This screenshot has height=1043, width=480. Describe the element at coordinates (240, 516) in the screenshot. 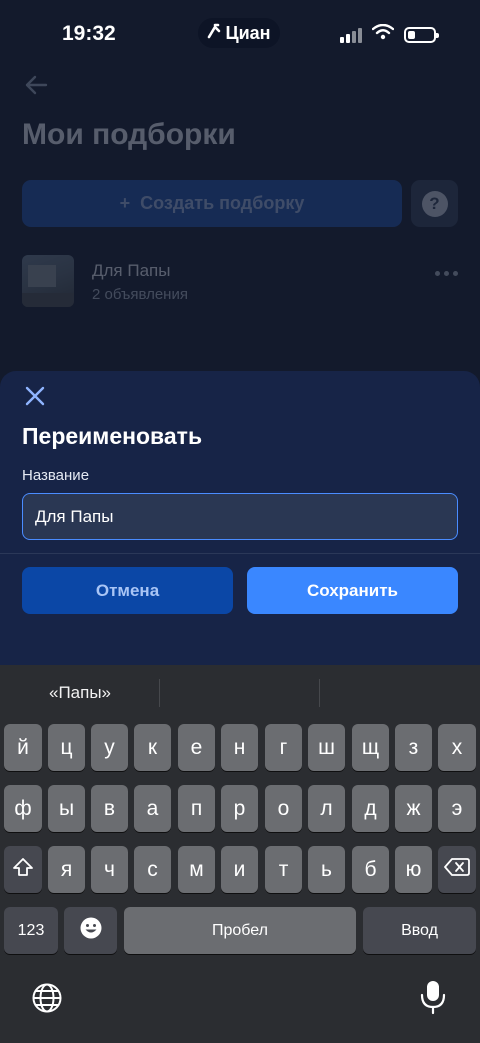

I see `name-input` at that location.